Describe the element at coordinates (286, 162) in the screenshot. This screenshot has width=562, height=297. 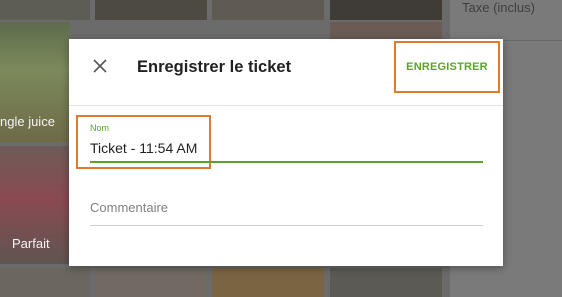
I see `name-input-underline` at that location.